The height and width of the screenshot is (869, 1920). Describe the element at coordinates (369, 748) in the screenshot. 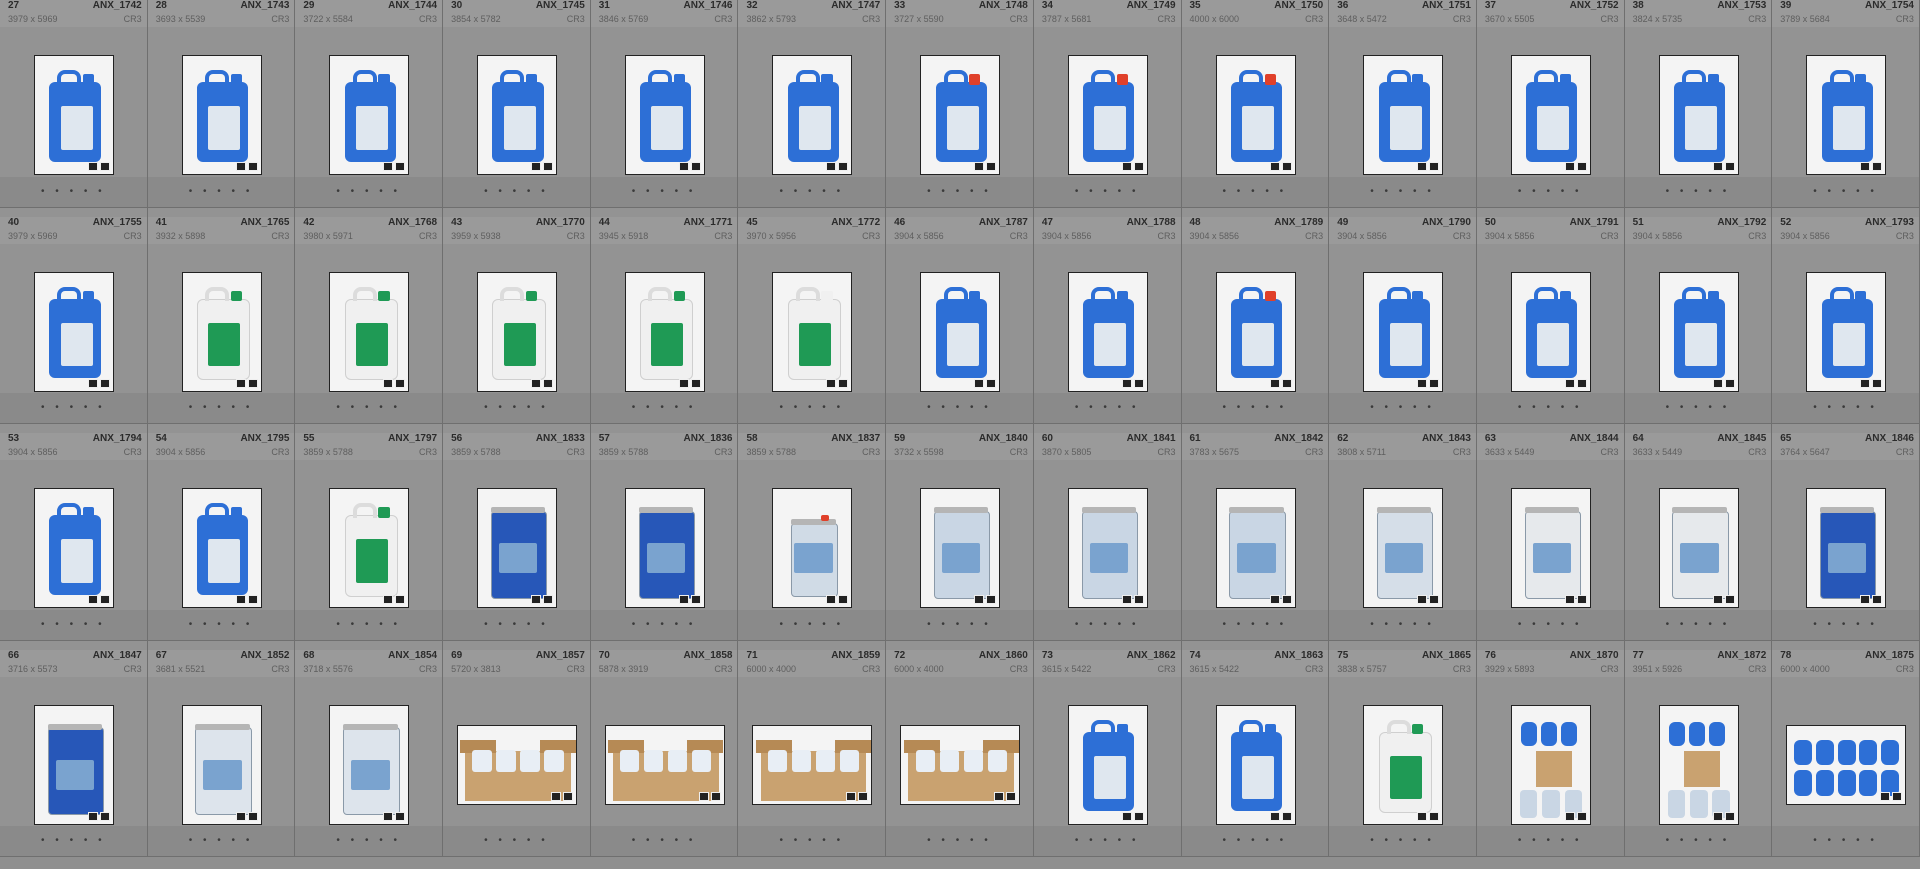

I see `thumbnail-cell: 68 ANX_1854 3718 x 5576 CR3 • • • • •` at that location.